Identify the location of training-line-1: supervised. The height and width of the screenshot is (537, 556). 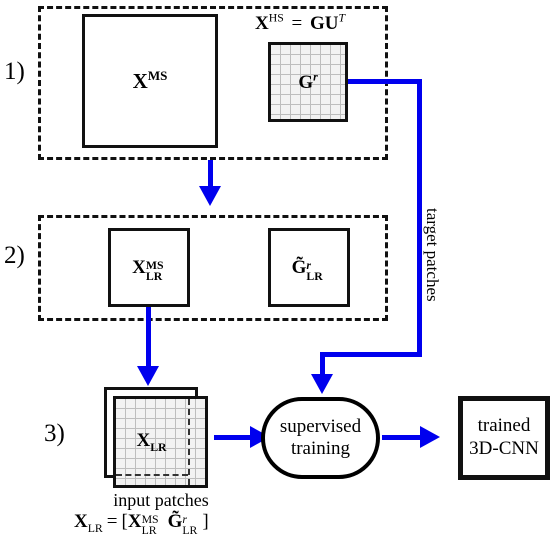
(320, 426).